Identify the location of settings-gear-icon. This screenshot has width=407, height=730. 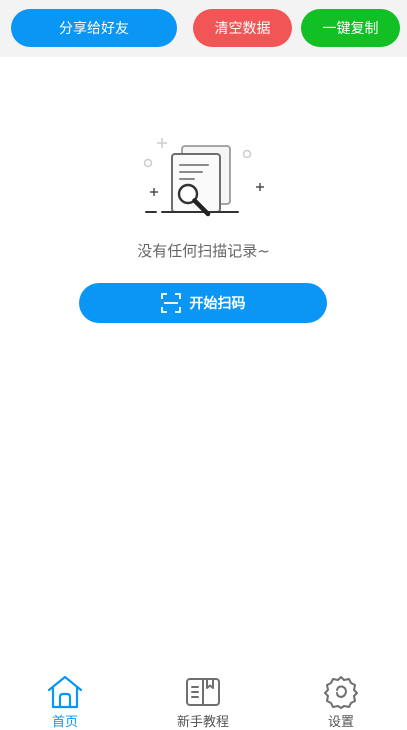
(341, 691).